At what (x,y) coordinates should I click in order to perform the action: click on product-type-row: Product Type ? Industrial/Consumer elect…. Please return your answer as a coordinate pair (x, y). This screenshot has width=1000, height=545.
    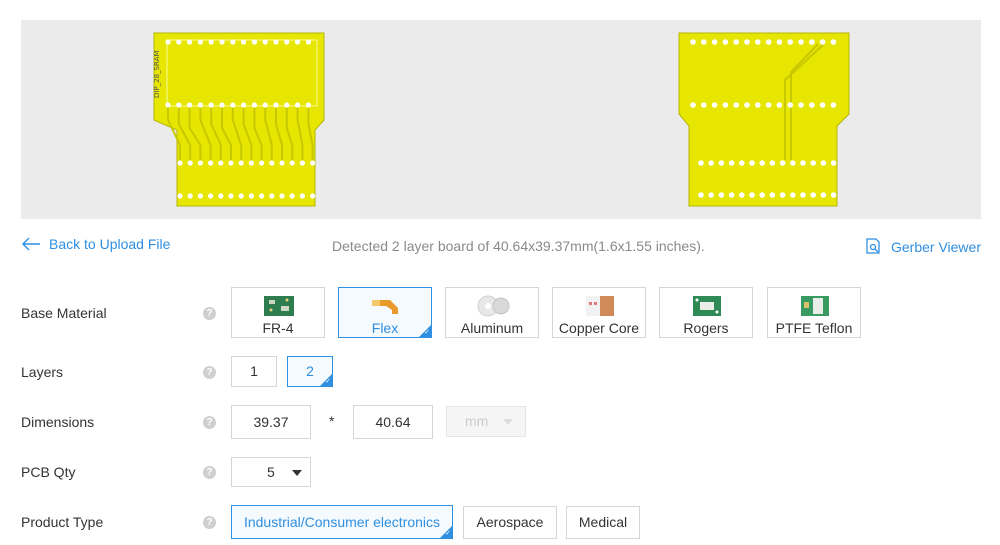
    Looking at the image, I should click on (501, 522).